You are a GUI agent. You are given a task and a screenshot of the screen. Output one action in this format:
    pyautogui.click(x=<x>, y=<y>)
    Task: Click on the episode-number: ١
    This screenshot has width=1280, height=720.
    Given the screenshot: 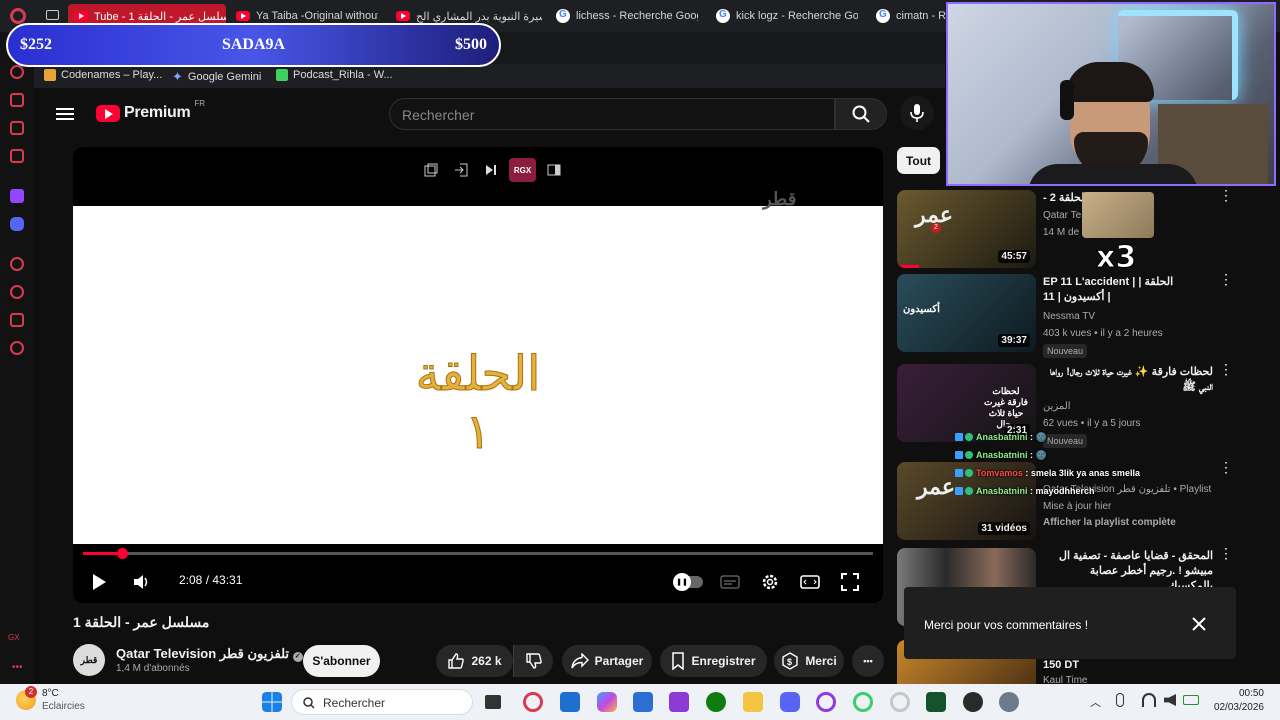 What is the action you would take?
    pyautogui.click(x=478, y=431)
    